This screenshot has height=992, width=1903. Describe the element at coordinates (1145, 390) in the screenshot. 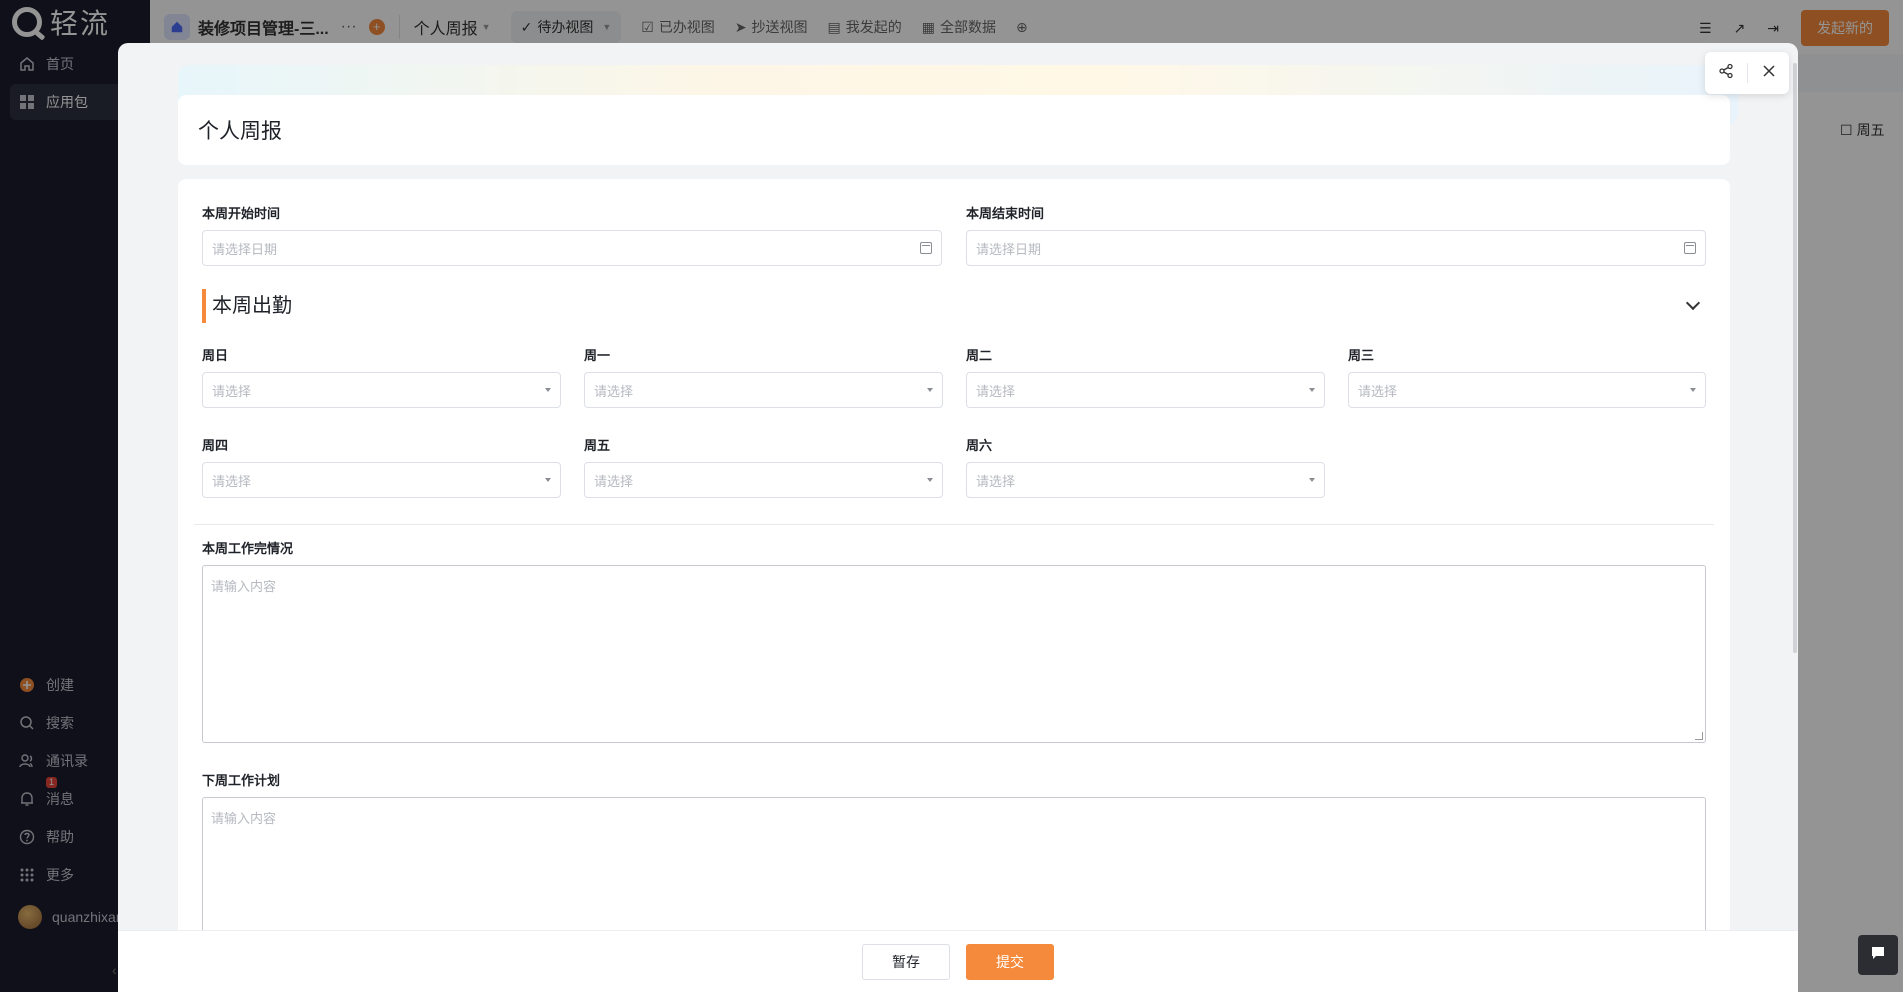

I see `select-tuesday: 请选择` at that location.